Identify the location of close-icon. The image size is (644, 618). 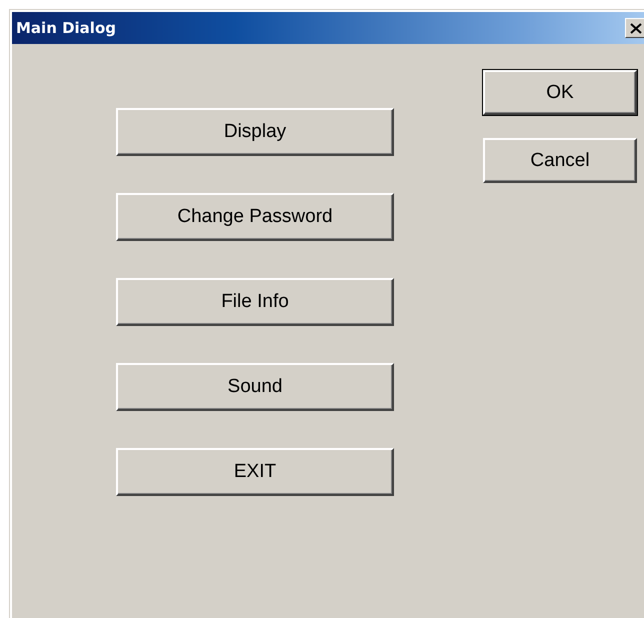
(636, 28).